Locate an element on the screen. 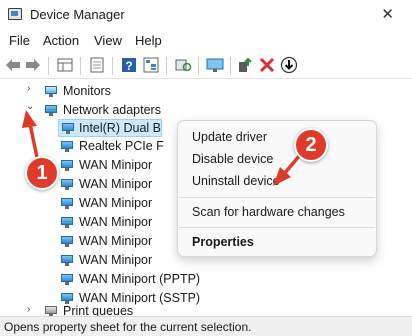  tree-item-wan-miniport-pptp: WAN Miniport (PPTP) is located at coordinates (130, 279).